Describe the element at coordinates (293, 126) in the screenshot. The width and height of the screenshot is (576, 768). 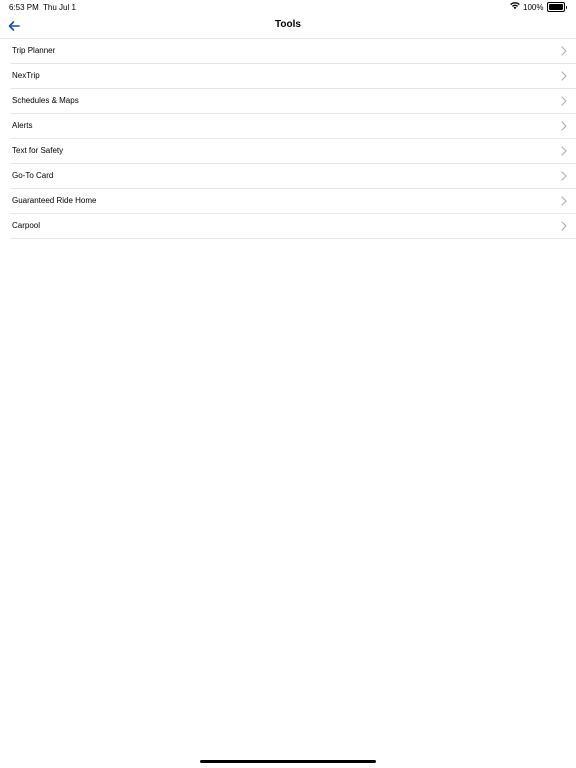
I see `list-item: Alerts` at that location.